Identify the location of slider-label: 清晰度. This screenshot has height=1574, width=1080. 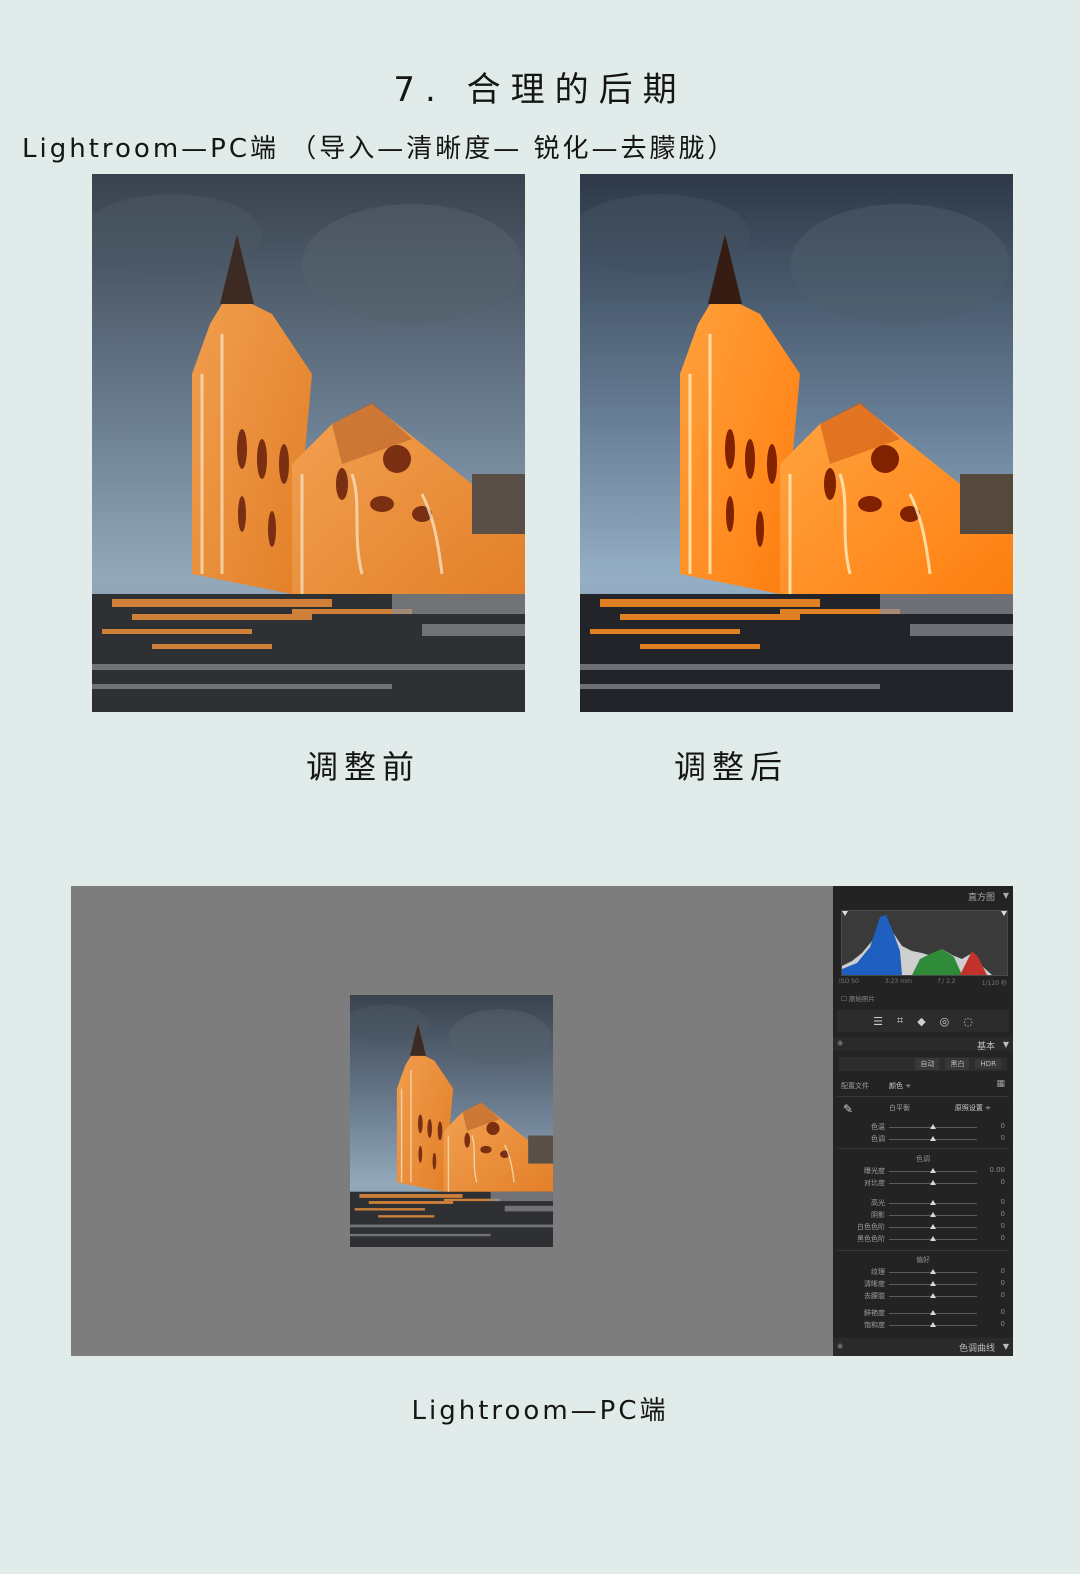
(874, 1284).